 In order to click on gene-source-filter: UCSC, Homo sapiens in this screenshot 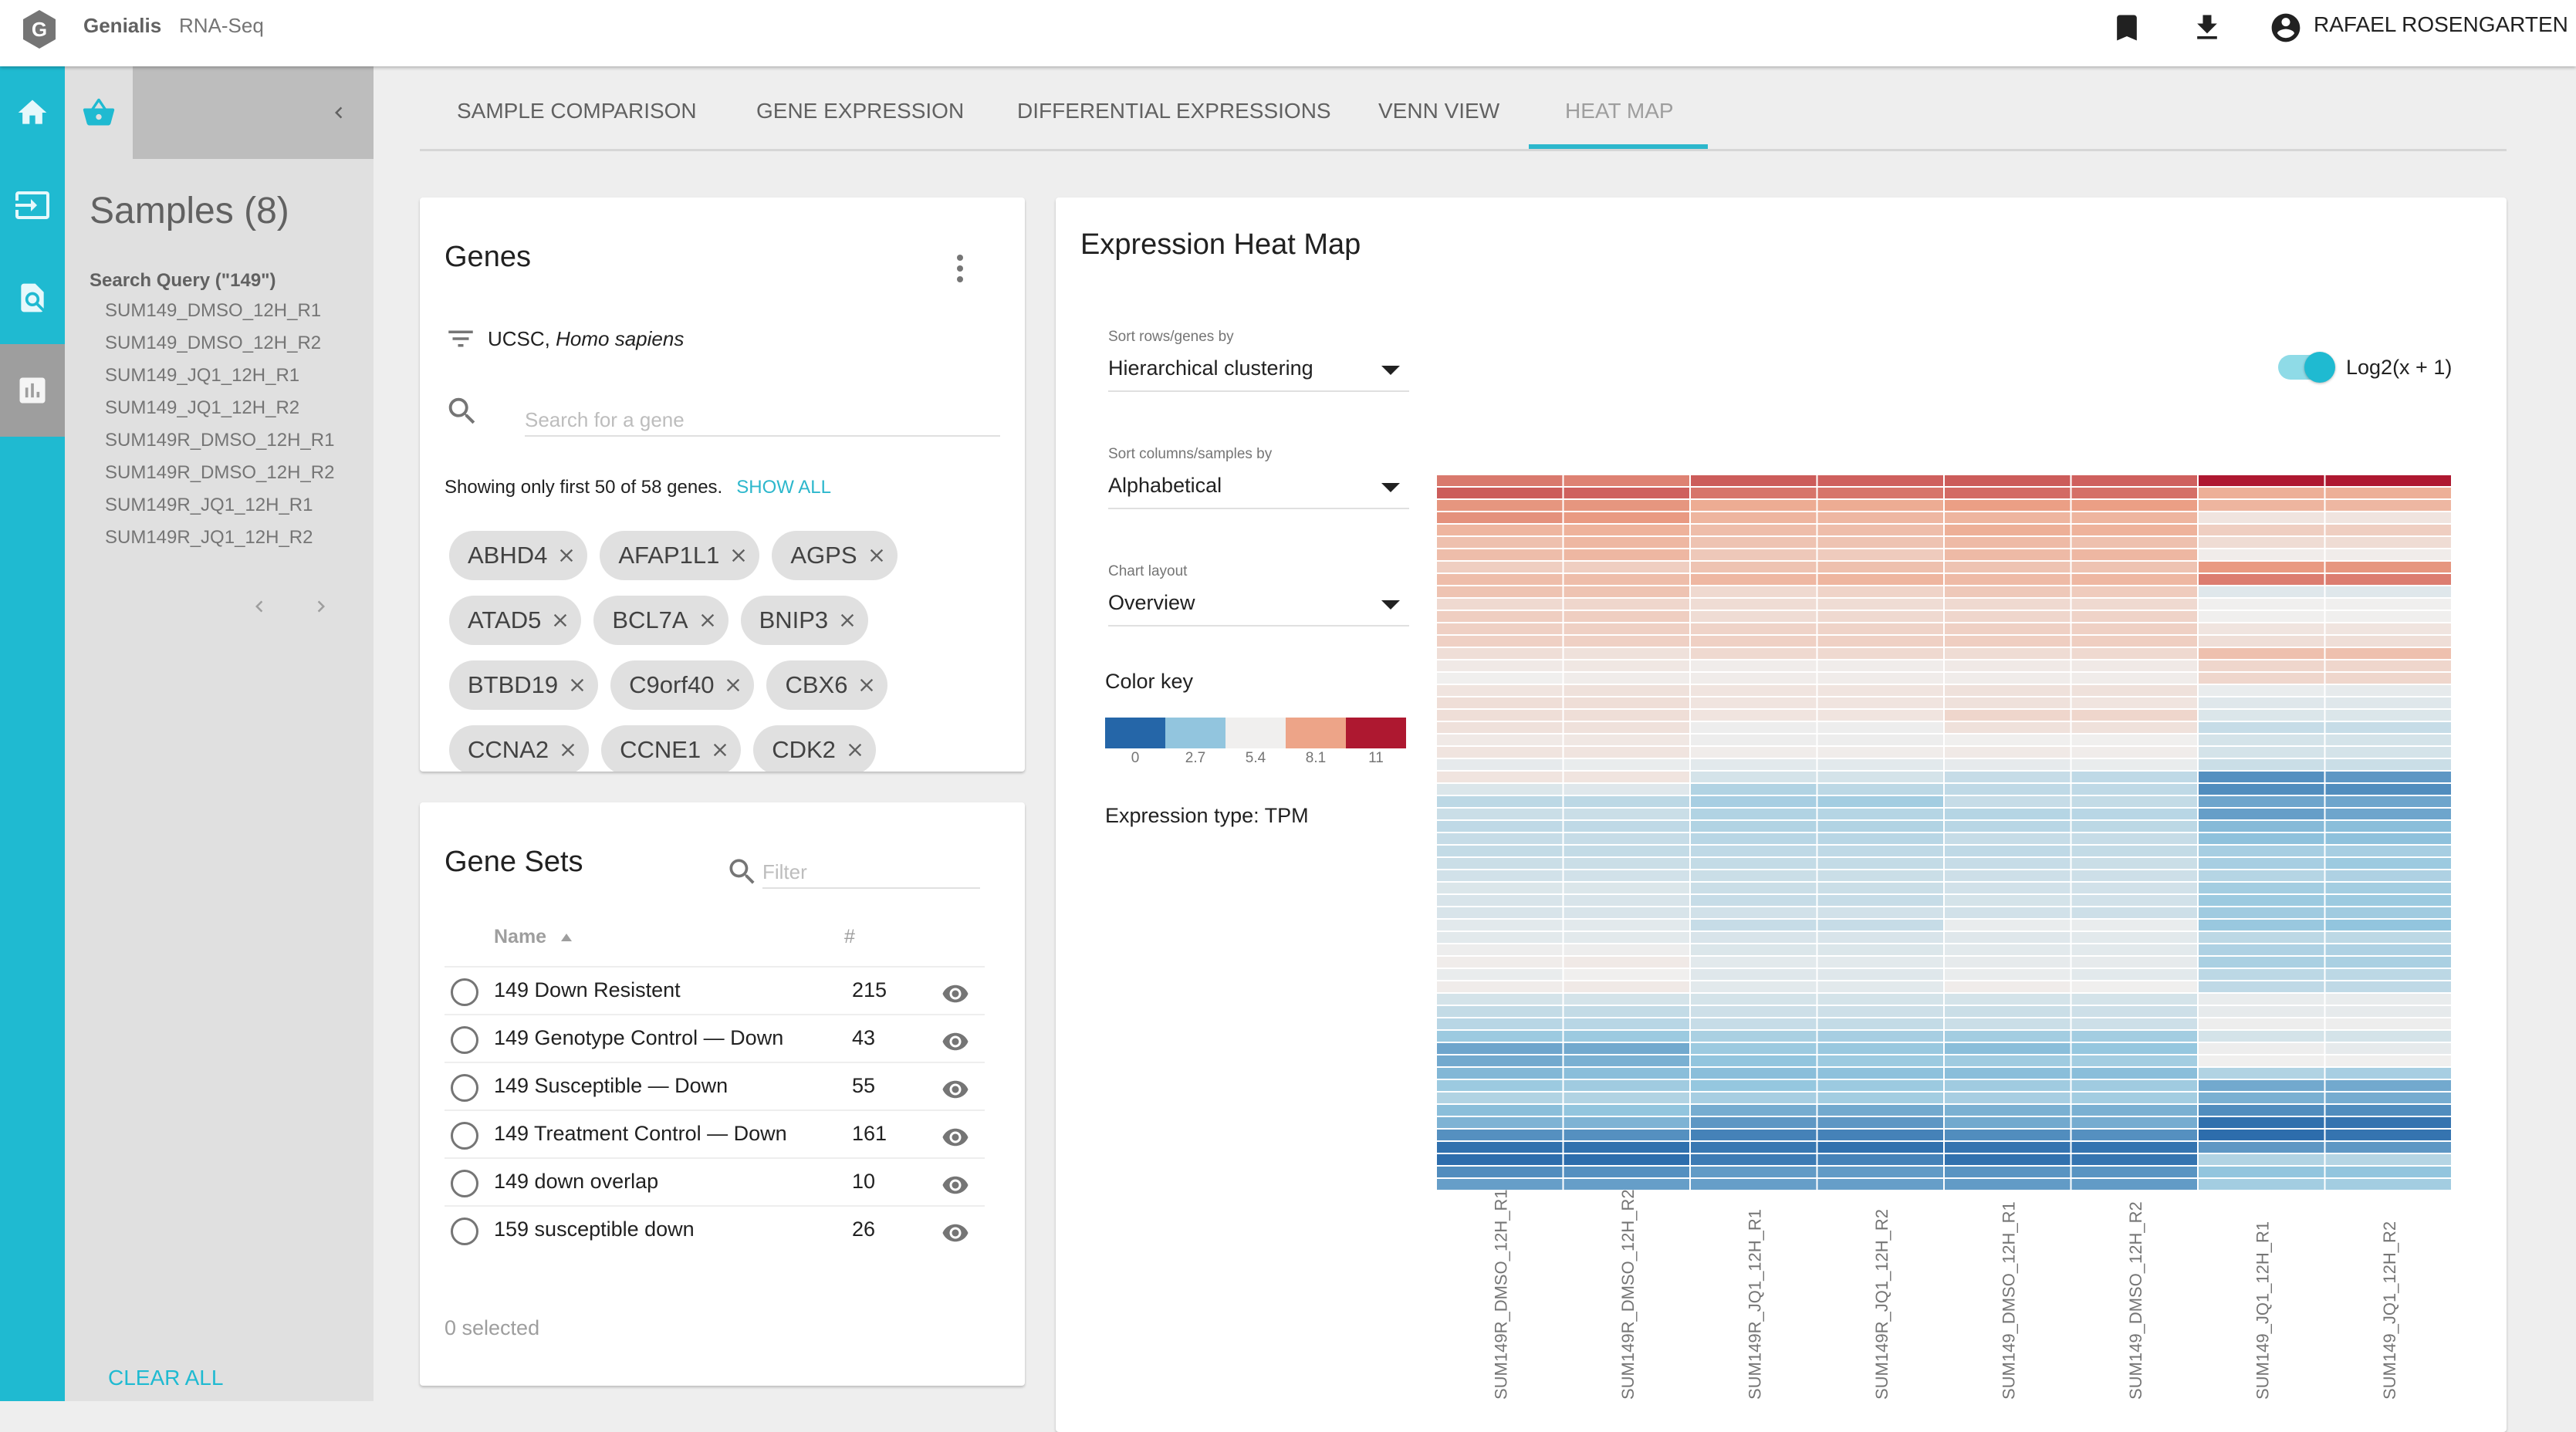, I will do `click(564, 339)`.